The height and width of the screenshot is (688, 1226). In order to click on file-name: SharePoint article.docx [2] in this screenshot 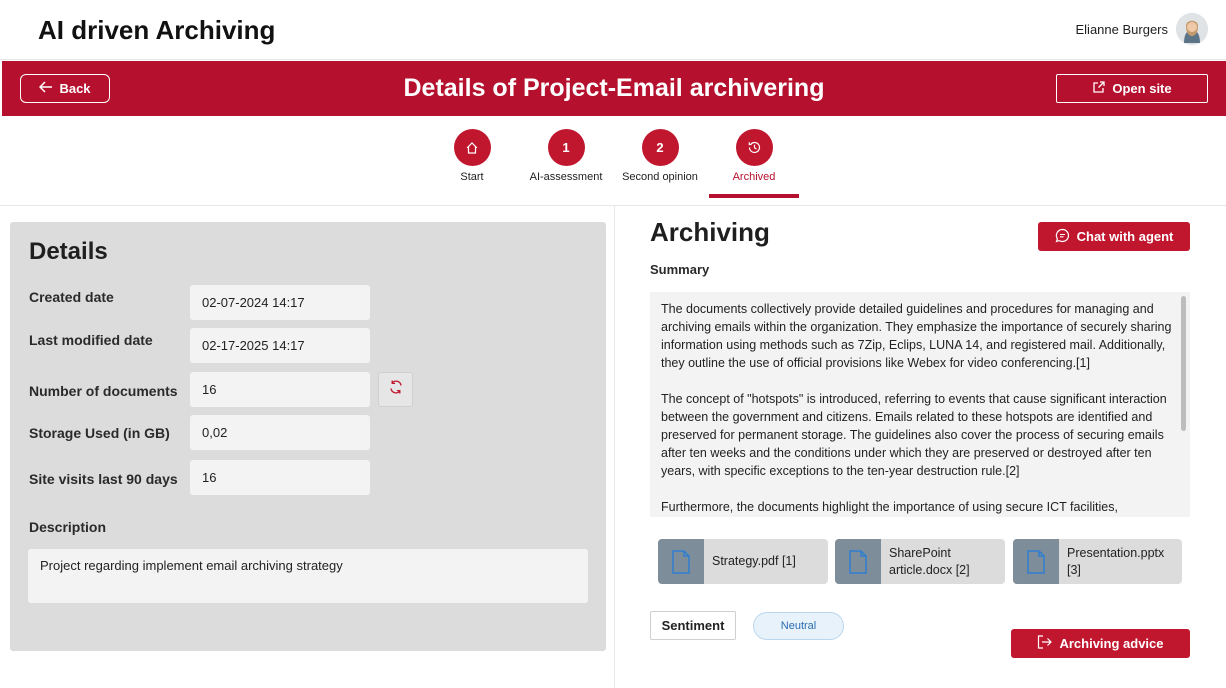, I will do `click(929, 561)`.